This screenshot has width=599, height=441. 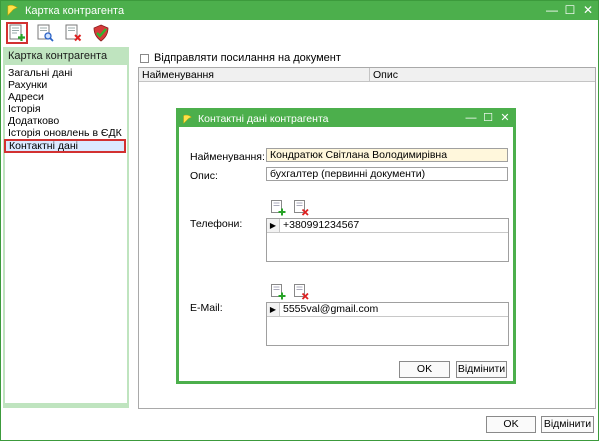 I want to click on sidebar-item-additional: Додатково, so click(x=66, y=121).